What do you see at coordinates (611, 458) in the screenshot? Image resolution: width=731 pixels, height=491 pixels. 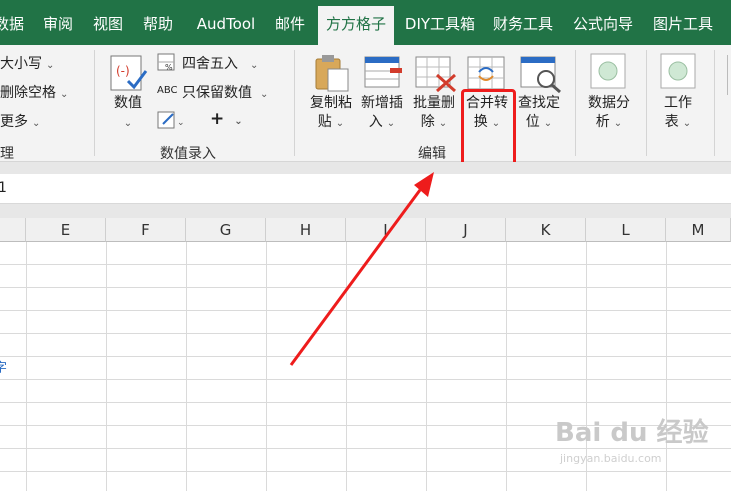 I see `baidu-watermark-url: jingyan.baidu.com` at bounding box center [611, 458].